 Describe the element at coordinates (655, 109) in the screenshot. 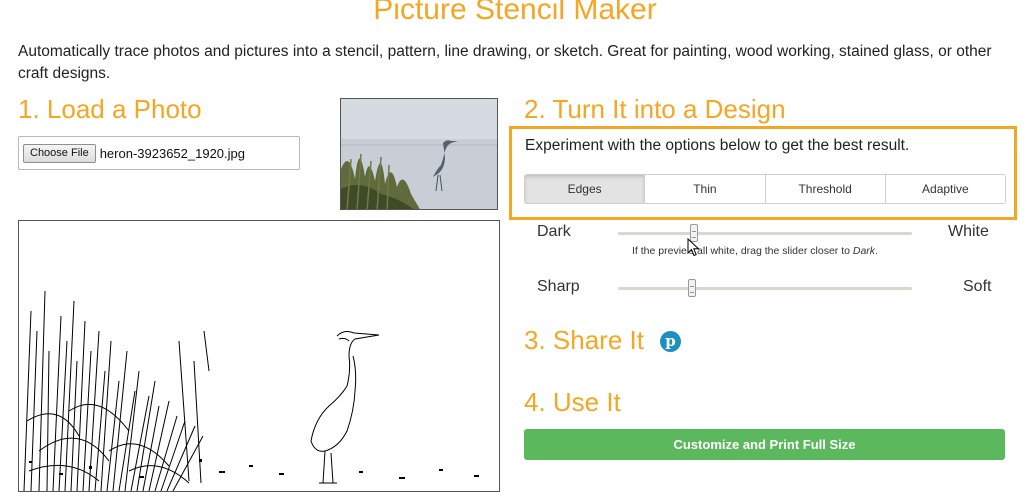

I see `step2-heading: 2. Turn It into a Design` at that location.